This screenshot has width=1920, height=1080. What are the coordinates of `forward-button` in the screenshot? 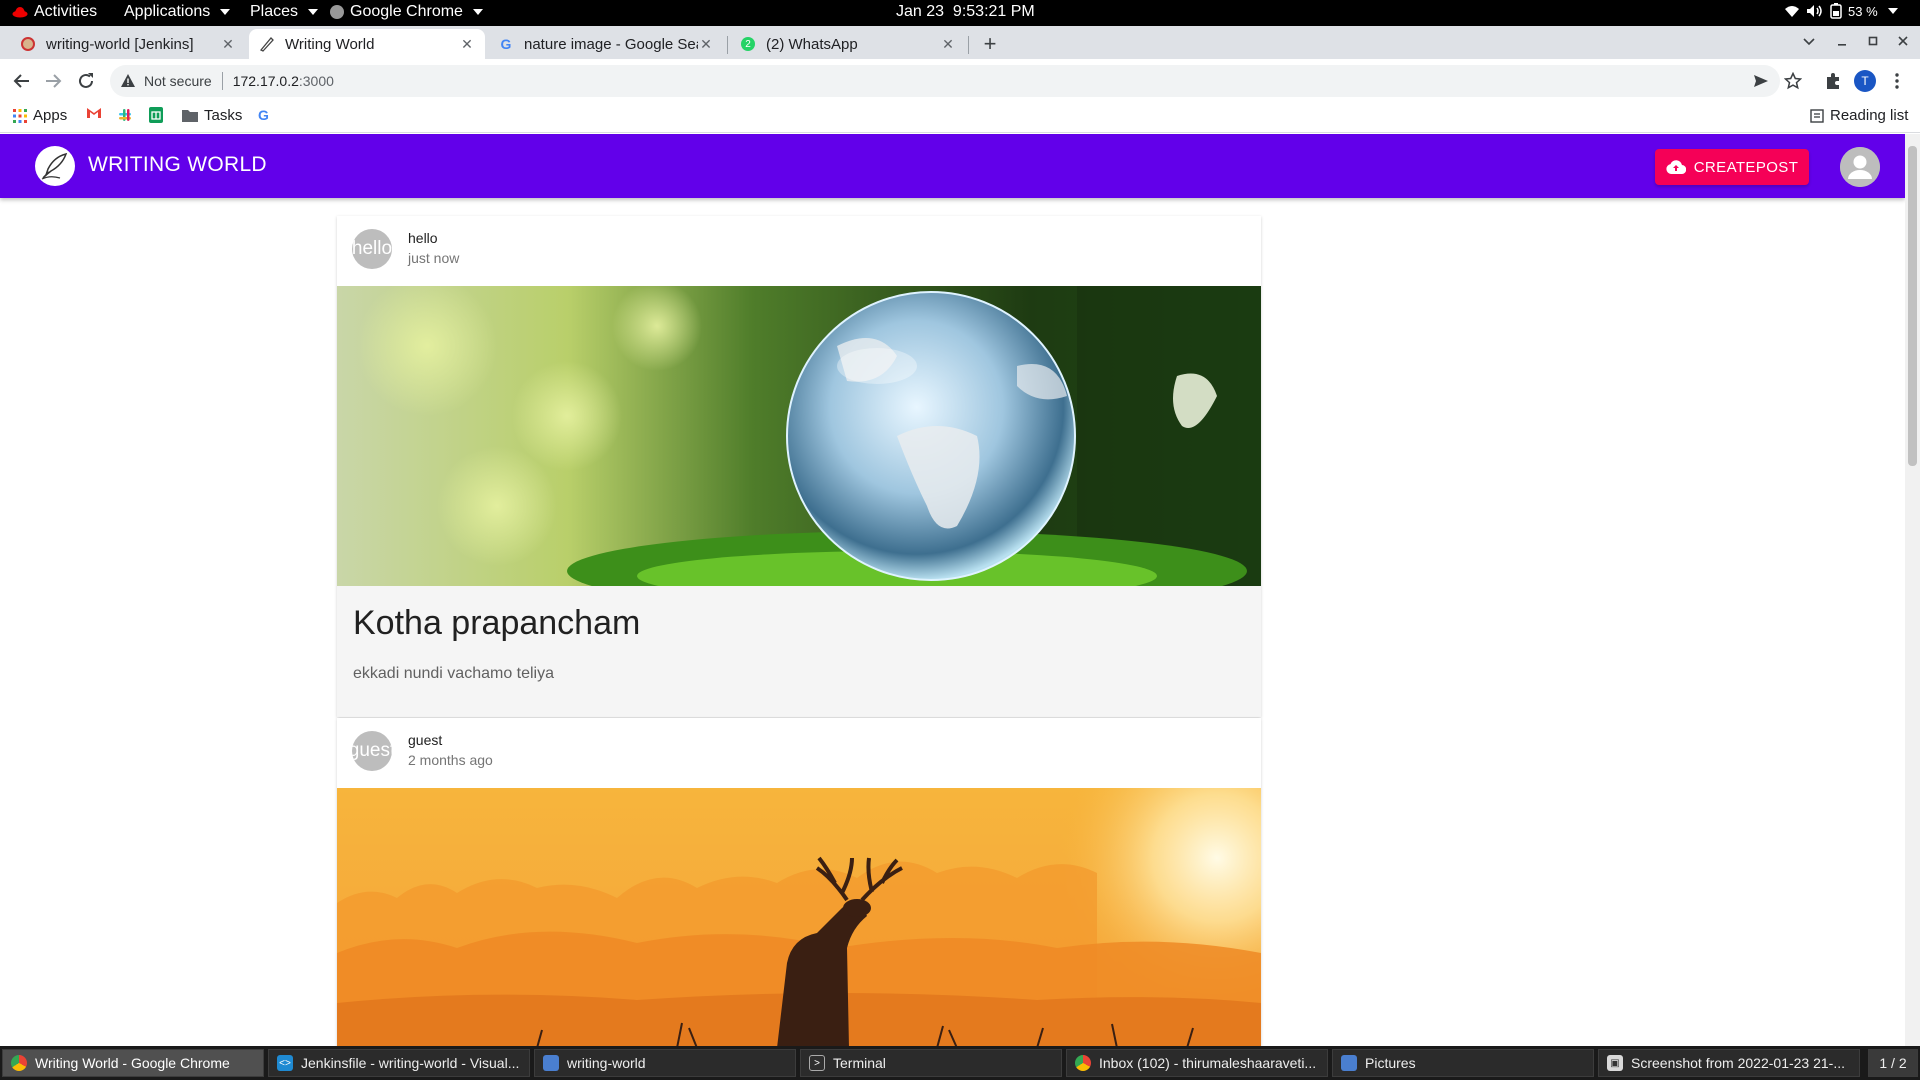 It's located at (53, 81).